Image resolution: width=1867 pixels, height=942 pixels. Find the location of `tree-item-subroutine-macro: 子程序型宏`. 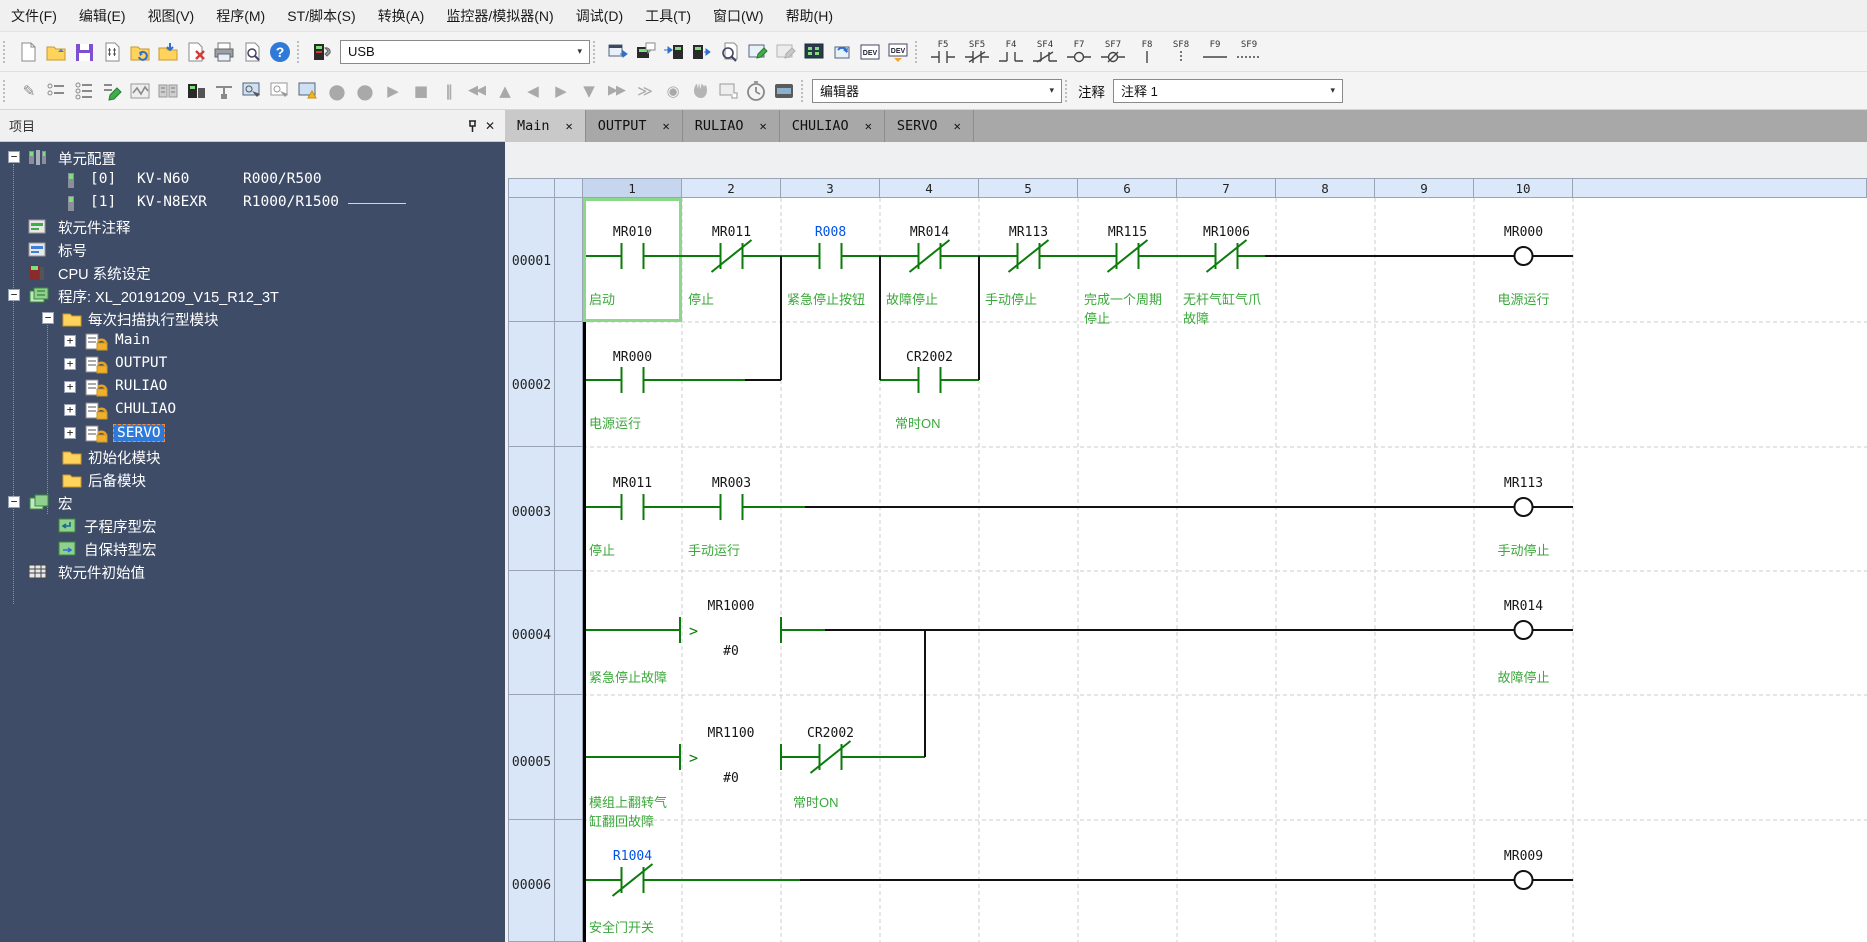

tree-item-subroutine-macro: 子程序型宏 is located at coordinates (252, 525).